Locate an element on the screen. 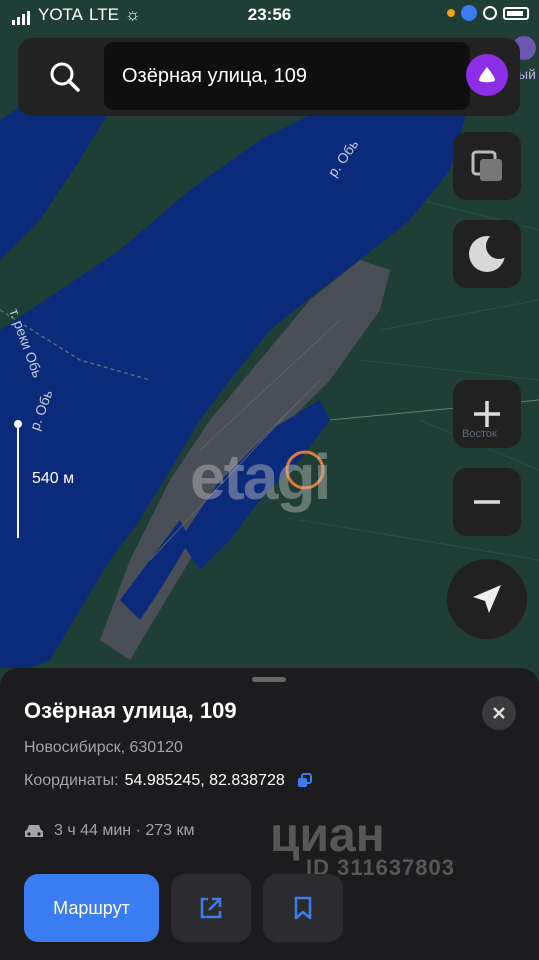 This screenshot has width=539, height=960. scale-line is located at coordinates (18, 483).